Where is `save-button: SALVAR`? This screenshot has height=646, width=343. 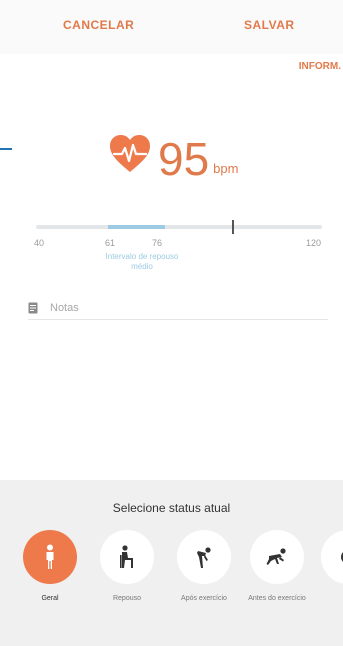 save-button: SALVAR is located at coordinates (269, 25).